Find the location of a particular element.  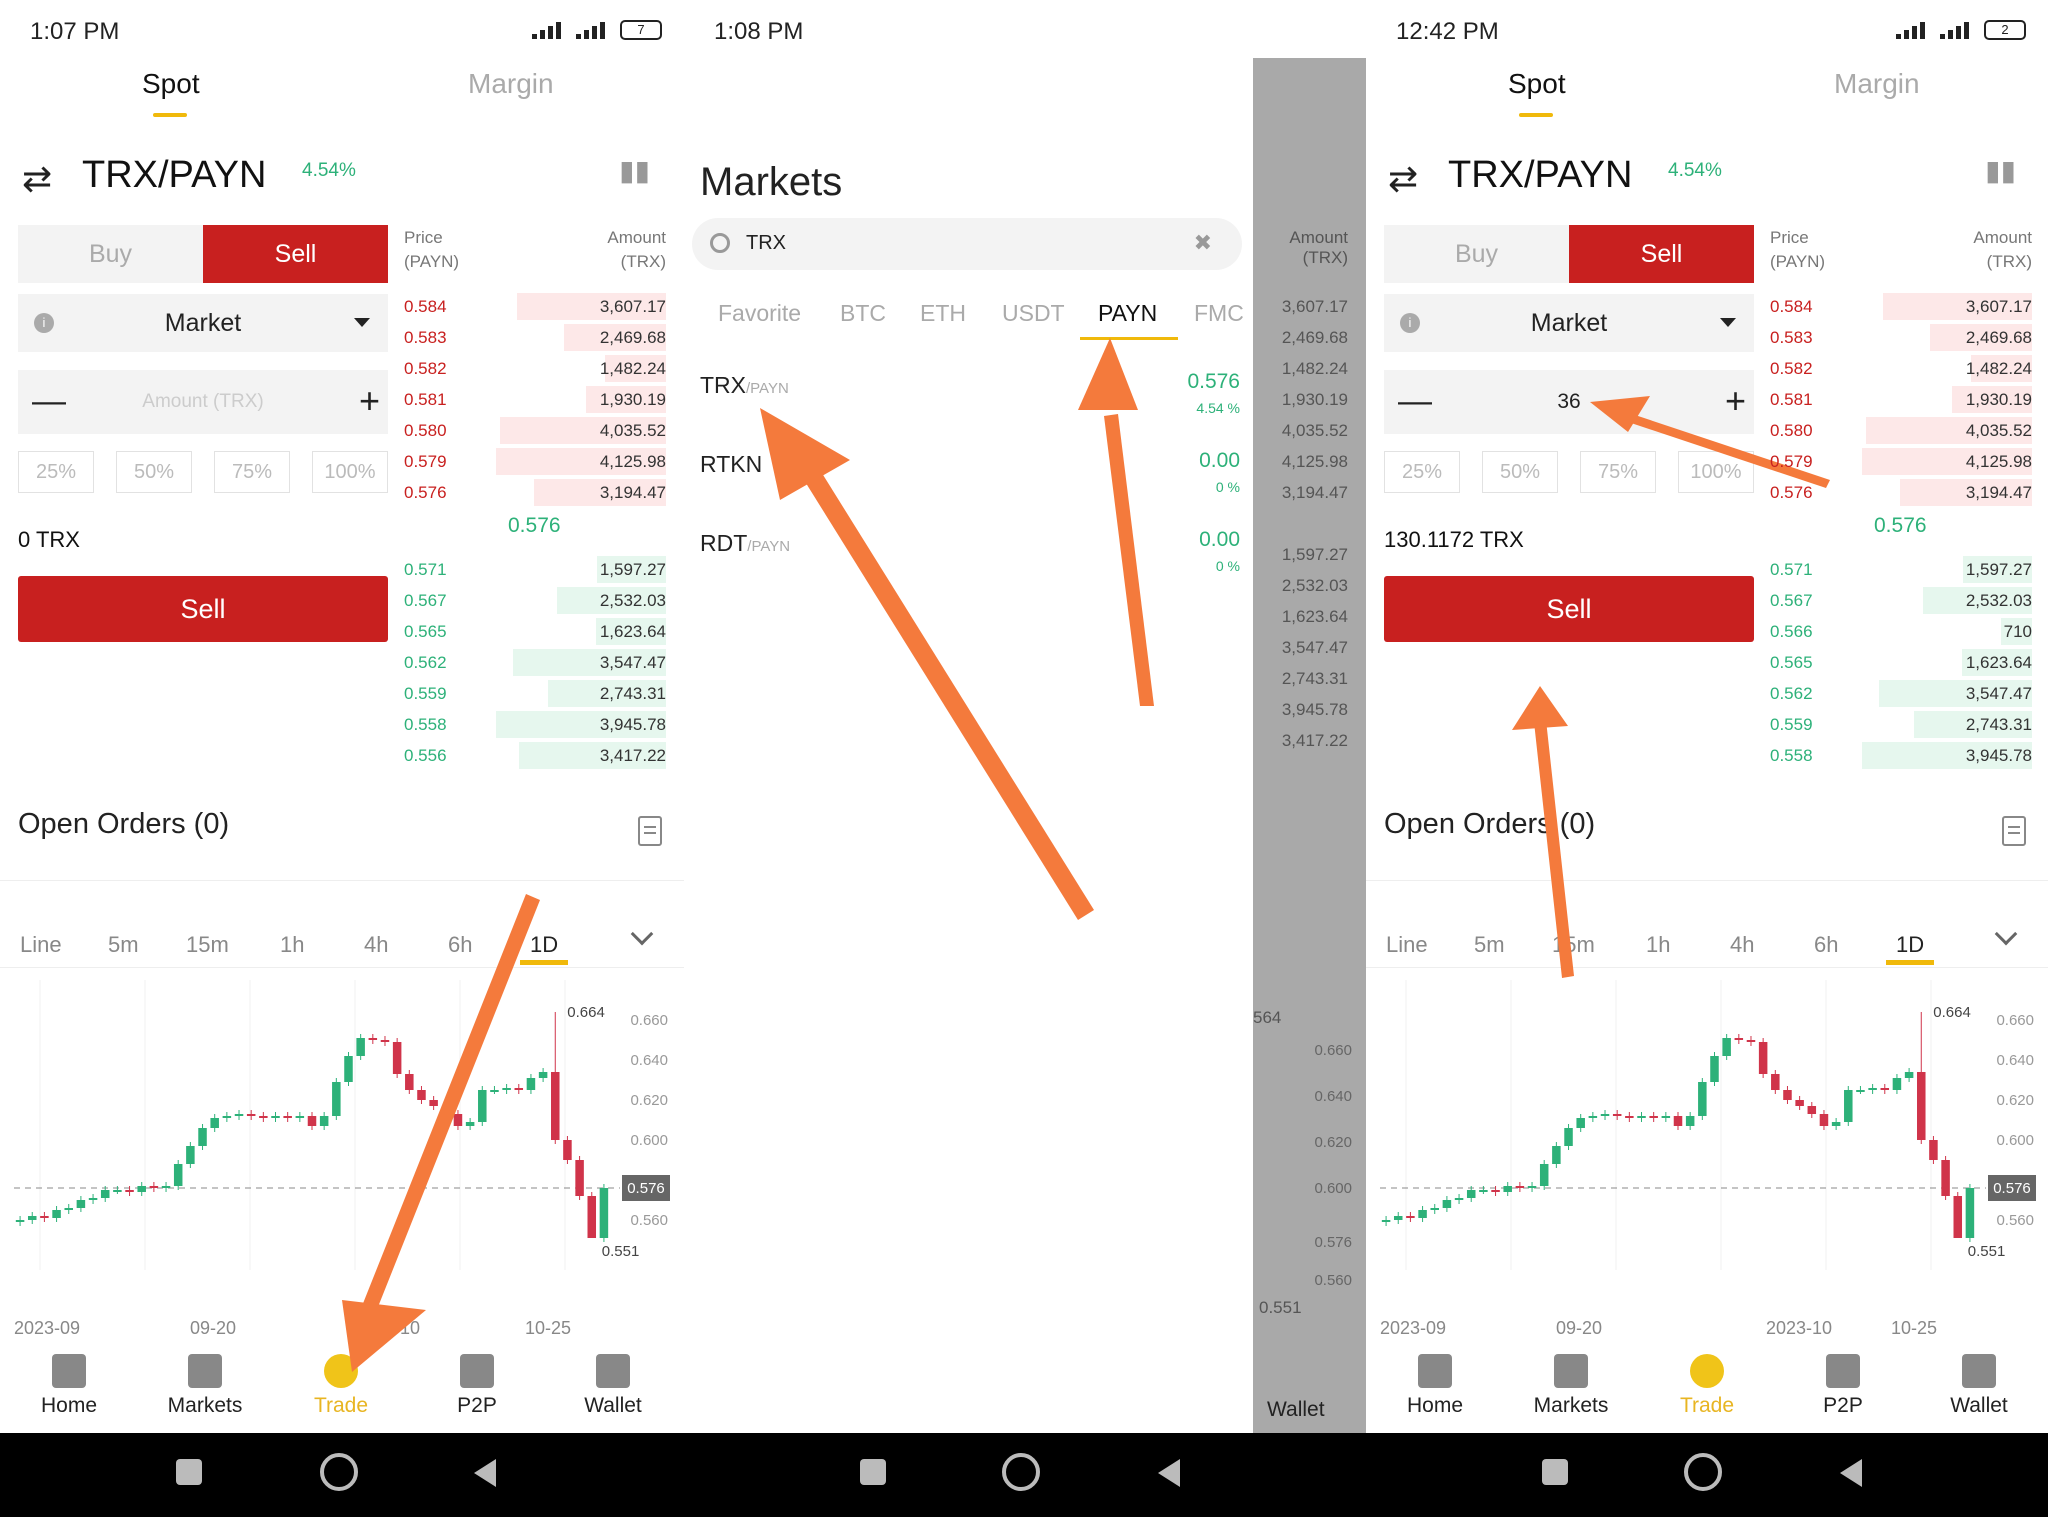

market-row: RTKN 0.00 0 % is located at coordinates (970, 484).